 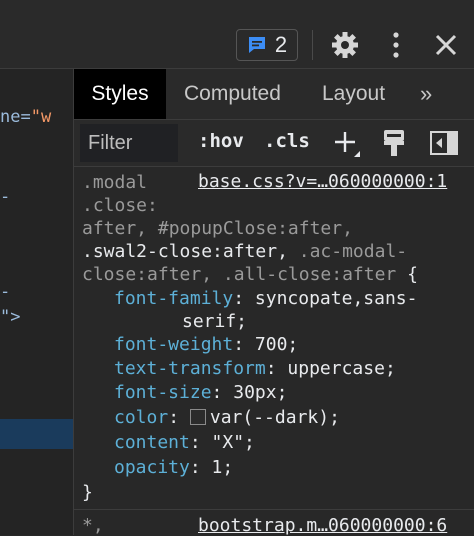 What do you see at coordinates (184, 442) in the screenshot?
I see `declaration-content: content: "X";` at bounding box center [184, 442].